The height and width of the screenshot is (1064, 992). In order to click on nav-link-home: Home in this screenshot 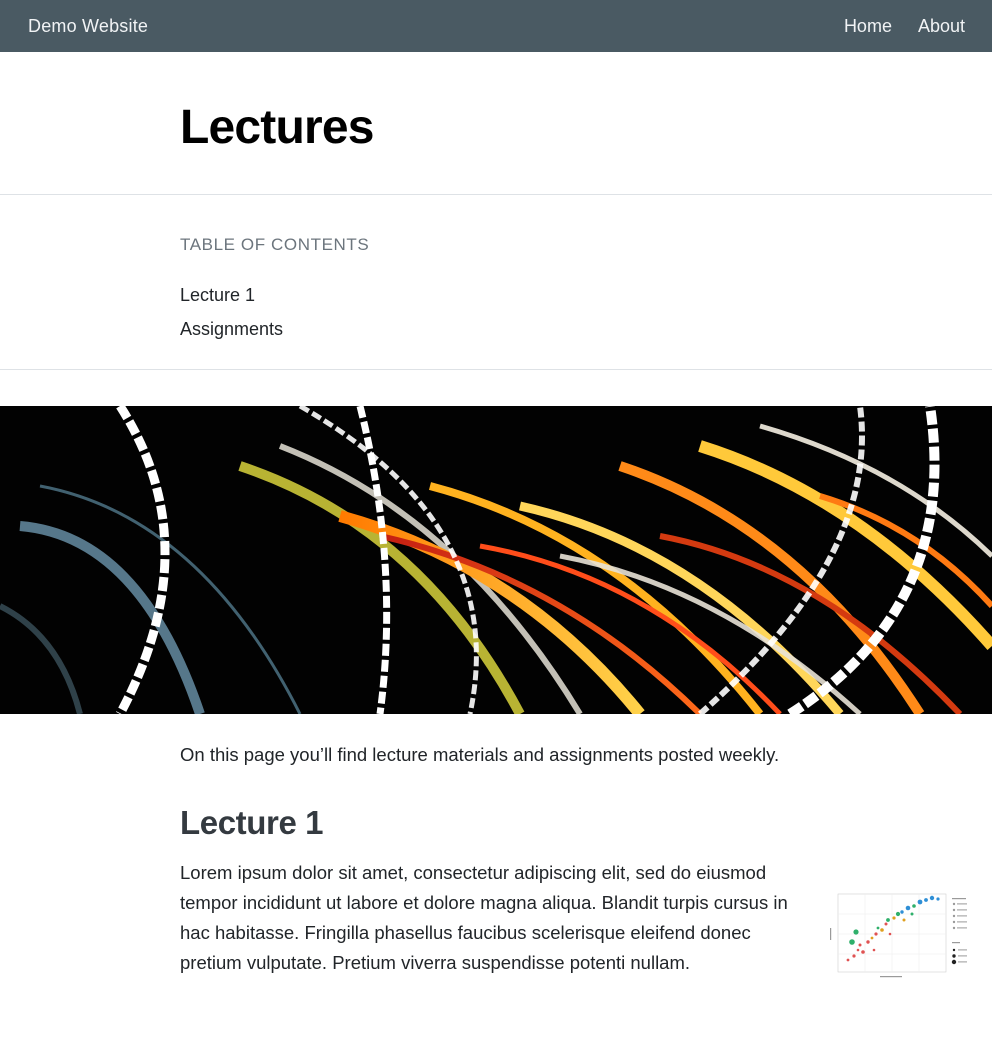, I will do `click(868, 26)`.